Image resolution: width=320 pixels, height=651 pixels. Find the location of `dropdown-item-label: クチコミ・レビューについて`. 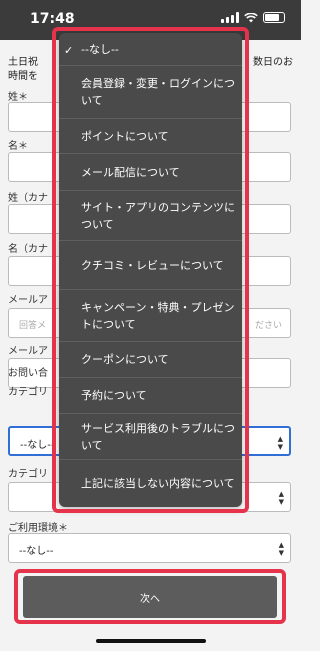

dropdown-item-label: クチコミ・レビューについて is located at coordinates (152, 265).